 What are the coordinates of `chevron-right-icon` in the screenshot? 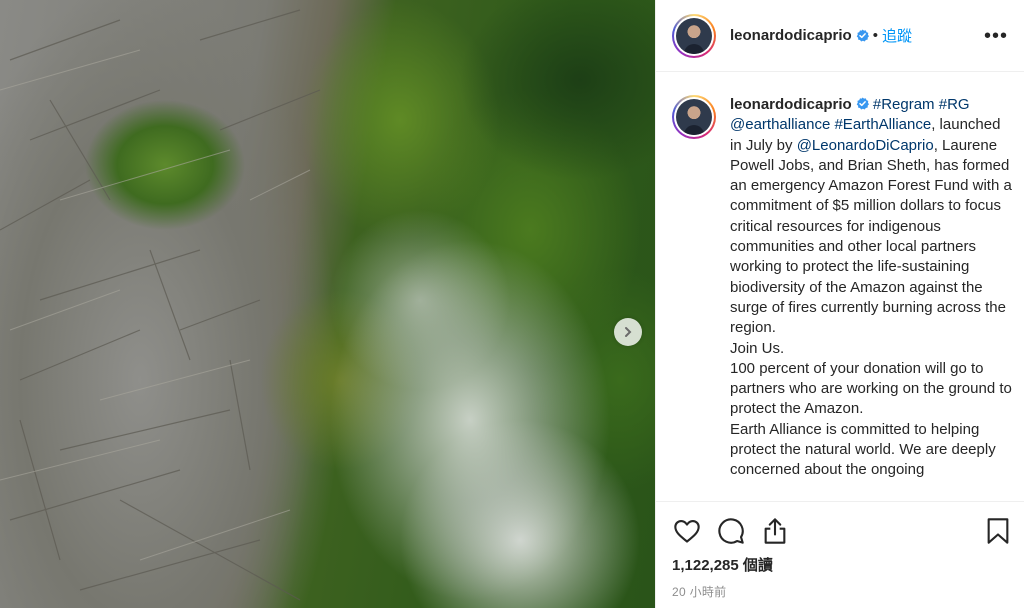 It's located at (628, 332).